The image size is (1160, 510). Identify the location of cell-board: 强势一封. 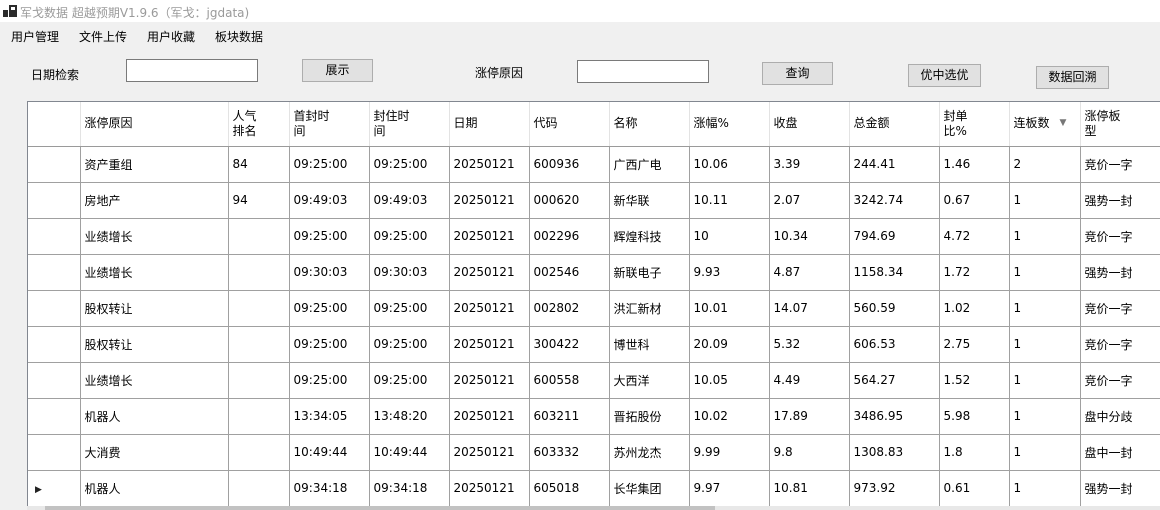
(1120, 488).